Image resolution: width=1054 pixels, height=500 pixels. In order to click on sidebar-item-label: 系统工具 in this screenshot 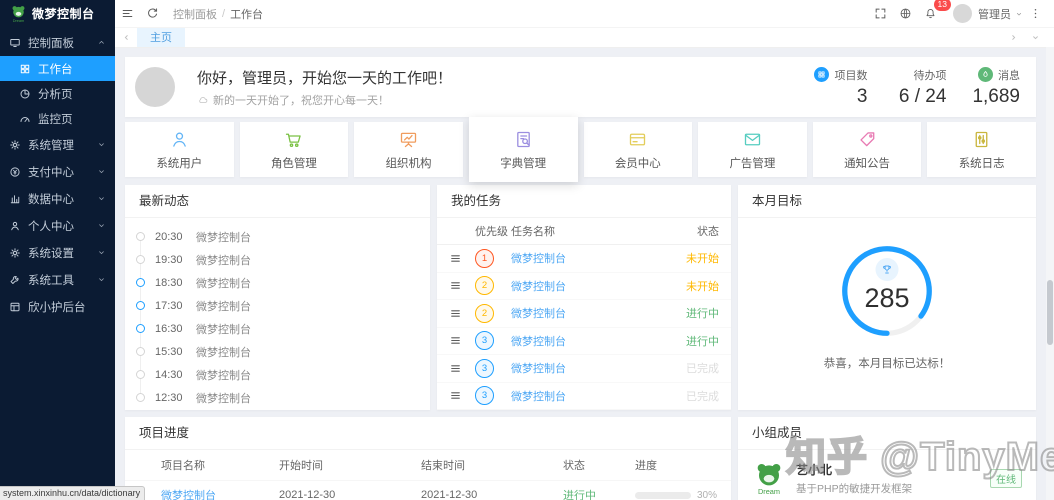, I will do `click(51, 280)`.